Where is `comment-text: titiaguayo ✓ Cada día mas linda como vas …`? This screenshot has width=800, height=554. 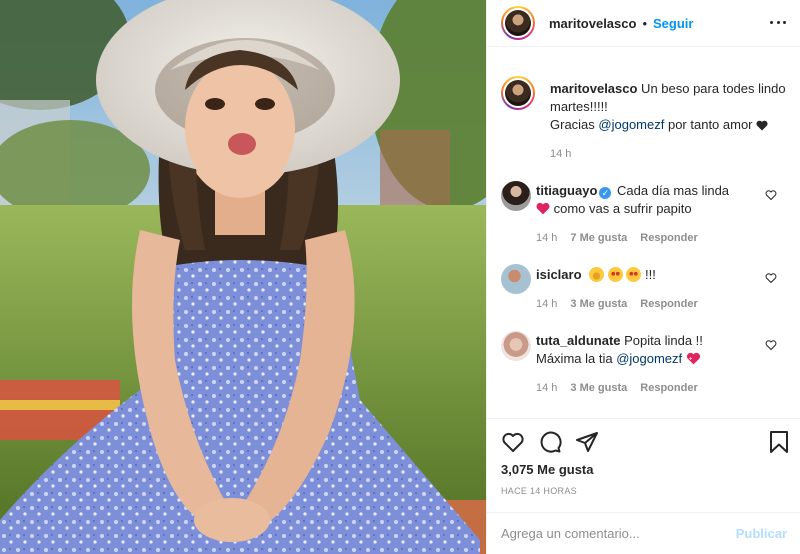
comment-text: titiaguayo ✓ Cada día mas linda como vas … is located at coordinates (663, 199).